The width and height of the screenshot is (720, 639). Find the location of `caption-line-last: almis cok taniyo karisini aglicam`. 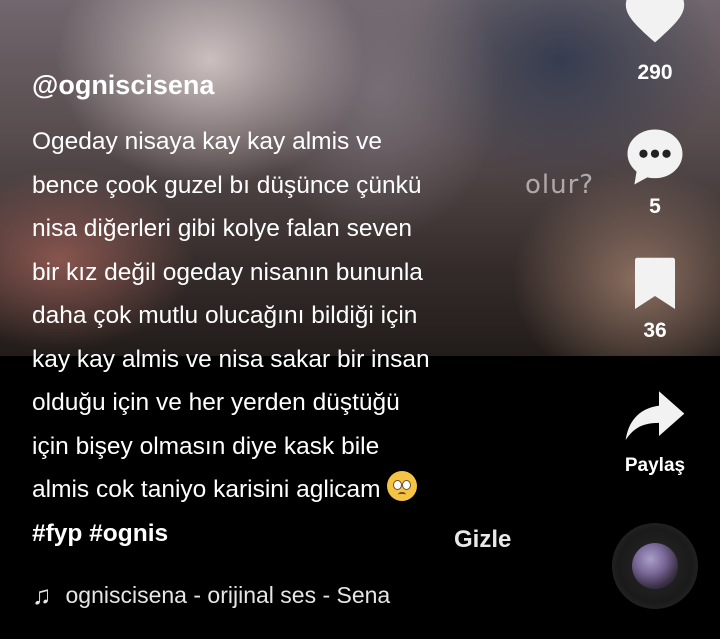

caption-line-last: almis cok taniyo karisini aglicam is located at coordinates (312, 490).